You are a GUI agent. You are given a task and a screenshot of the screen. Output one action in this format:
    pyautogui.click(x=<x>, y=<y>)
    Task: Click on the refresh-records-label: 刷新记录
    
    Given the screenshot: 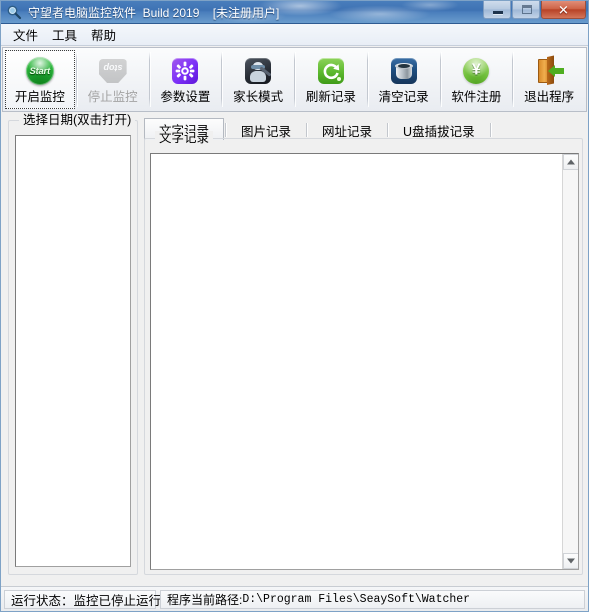 What is the action you would take?
    pyautogui.click(x=330, y=97)
    